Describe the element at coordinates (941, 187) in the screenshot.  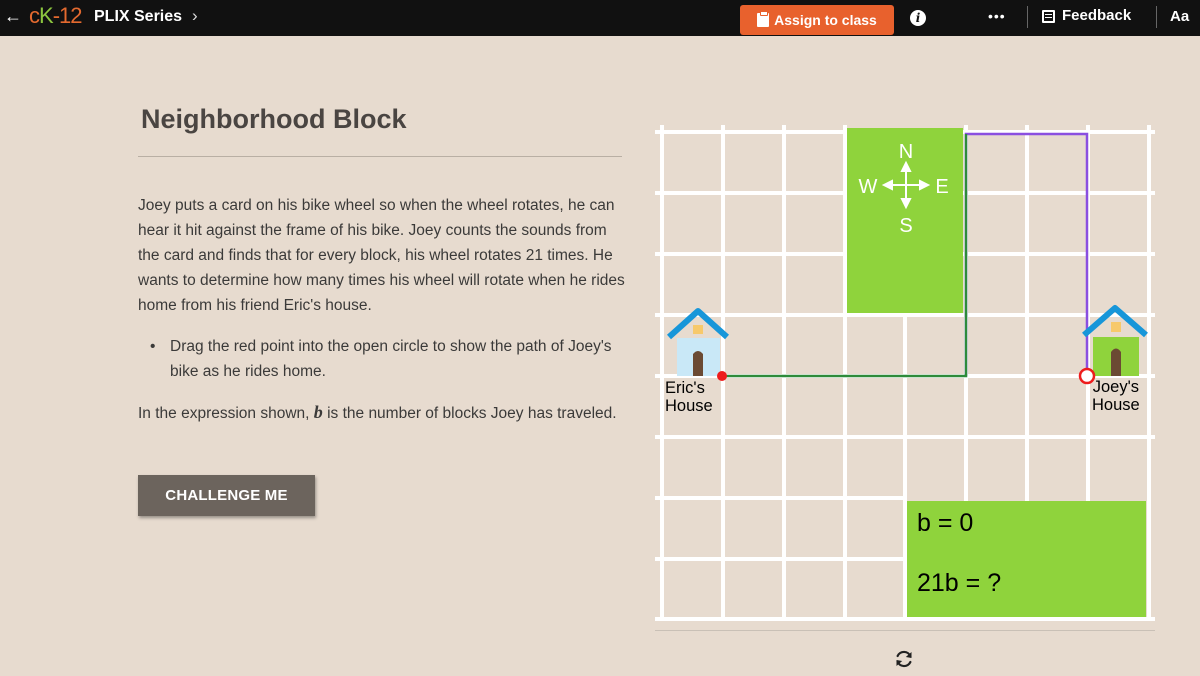
I see `compass-east: E` at that location.